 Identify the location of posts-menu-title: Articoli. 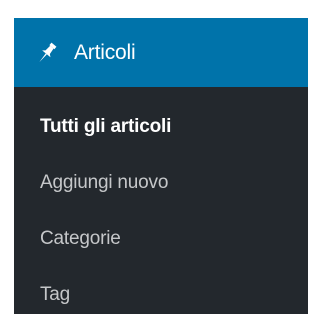
(105, 52).